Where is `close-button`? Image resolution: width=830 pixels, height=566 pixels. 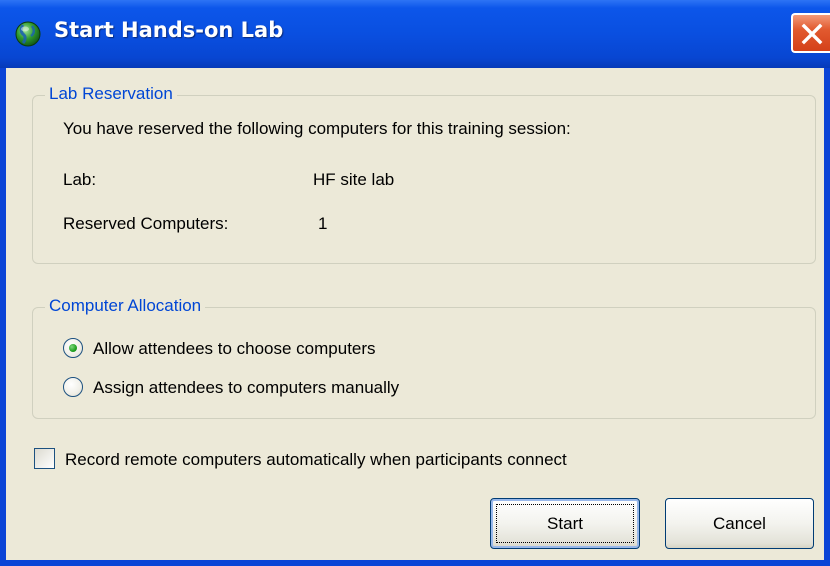
close-button is located at coordinates (810, 33).